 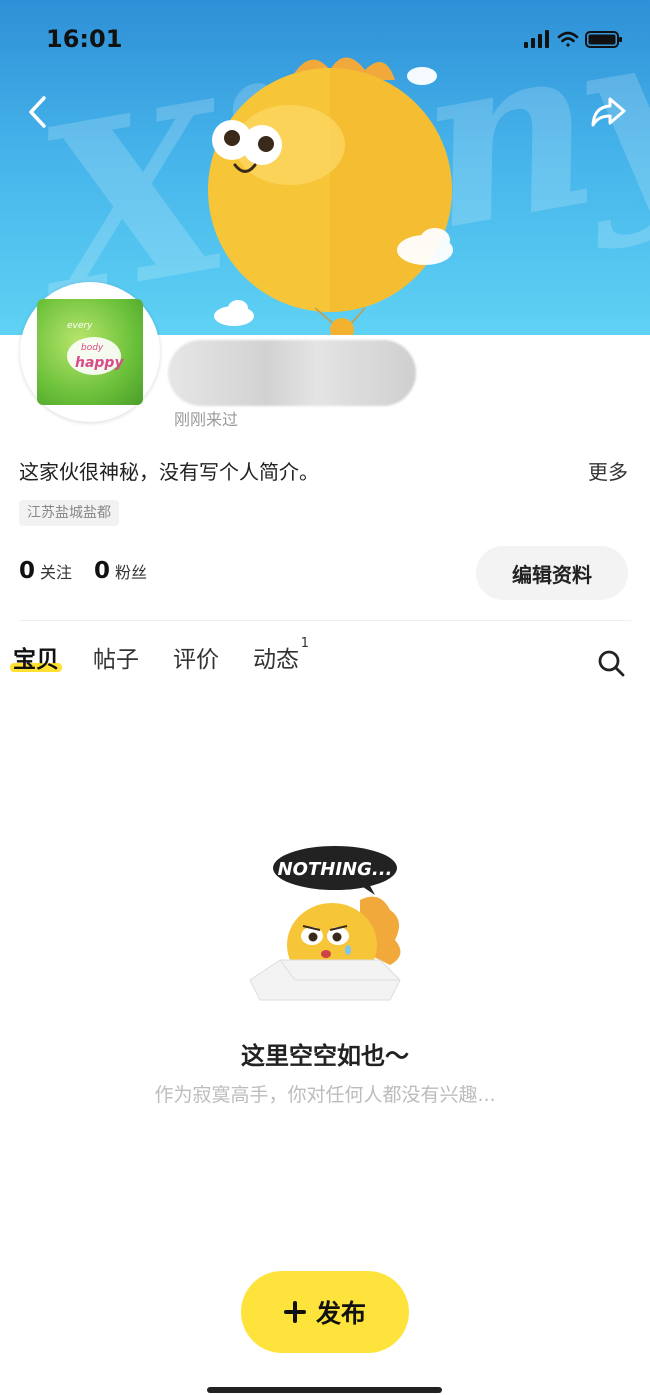 I want to click on tab-items: 宝贝, so click(x=36, y=657).